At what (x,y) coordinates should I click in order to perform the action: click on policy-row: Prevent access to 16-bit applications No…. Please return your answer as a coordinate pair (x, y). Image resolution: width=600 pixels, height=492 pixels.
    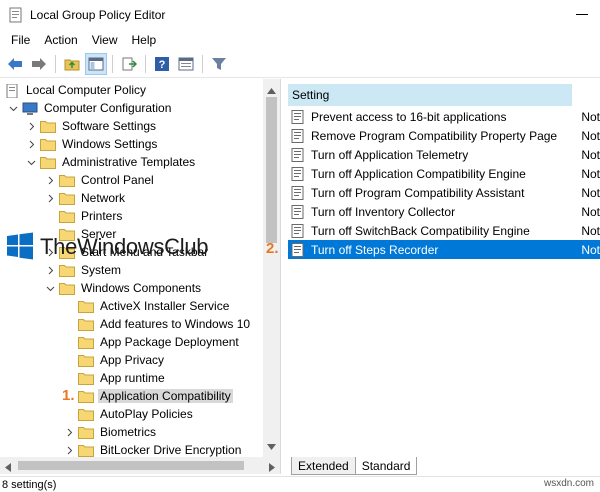
    Looking at the image, I should click on (444, 116).